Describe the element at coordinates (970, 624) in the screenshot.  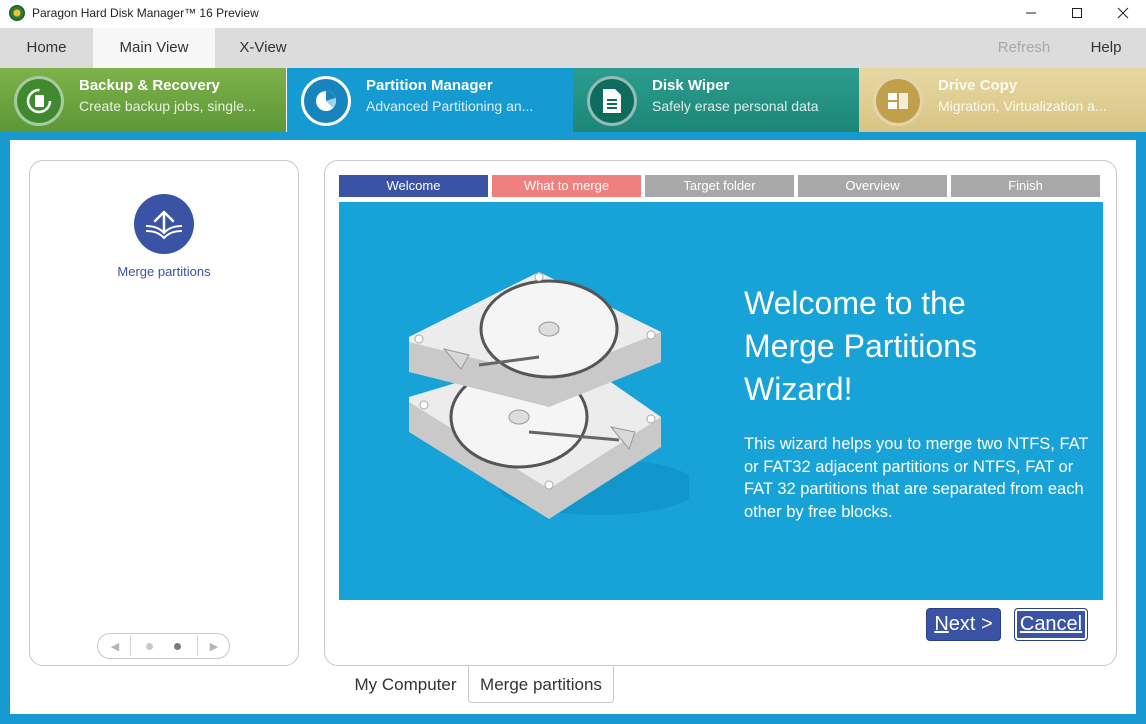
I see `next-label: ext >` at that location.